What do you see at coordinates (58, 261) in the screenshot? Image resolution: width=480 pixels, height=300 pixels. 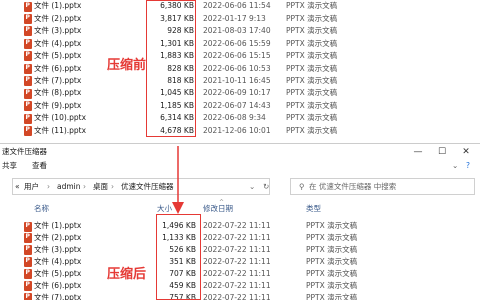 I see `file-name: 文件 (4).pptx` at bounding box center [58, 261].